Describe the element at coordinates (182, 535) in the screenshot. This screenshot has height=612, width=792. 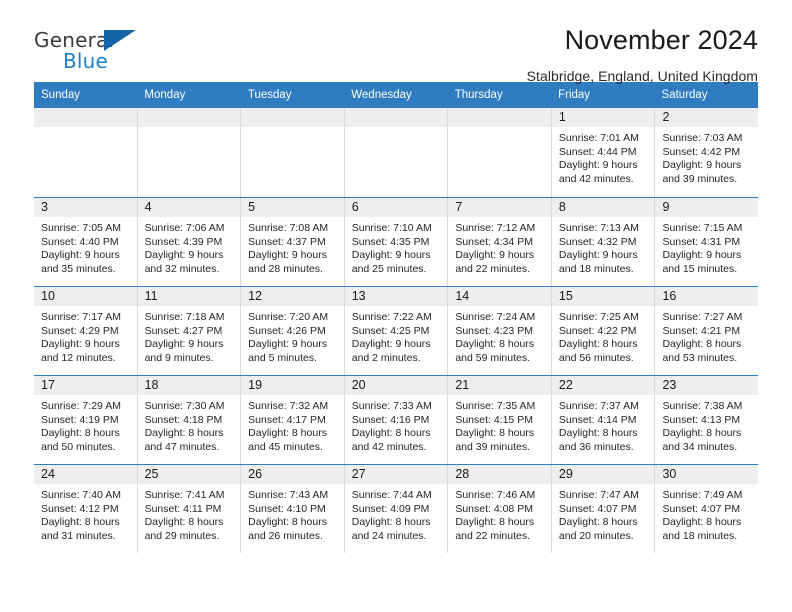
I see `daylight-text: and 29 minutes.` at that location.